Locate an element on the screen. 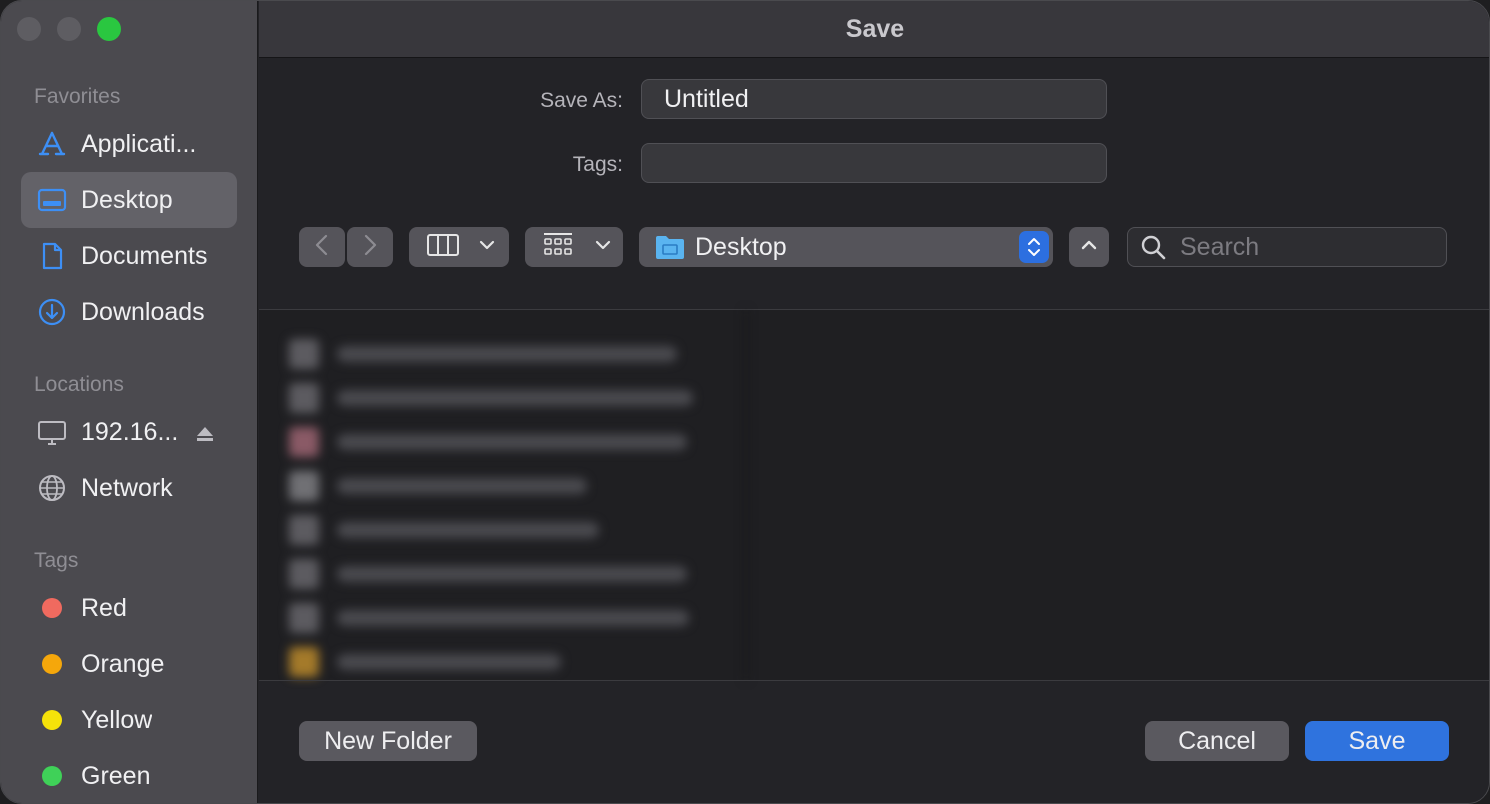  window-controls is located at coordinates (69, 29).